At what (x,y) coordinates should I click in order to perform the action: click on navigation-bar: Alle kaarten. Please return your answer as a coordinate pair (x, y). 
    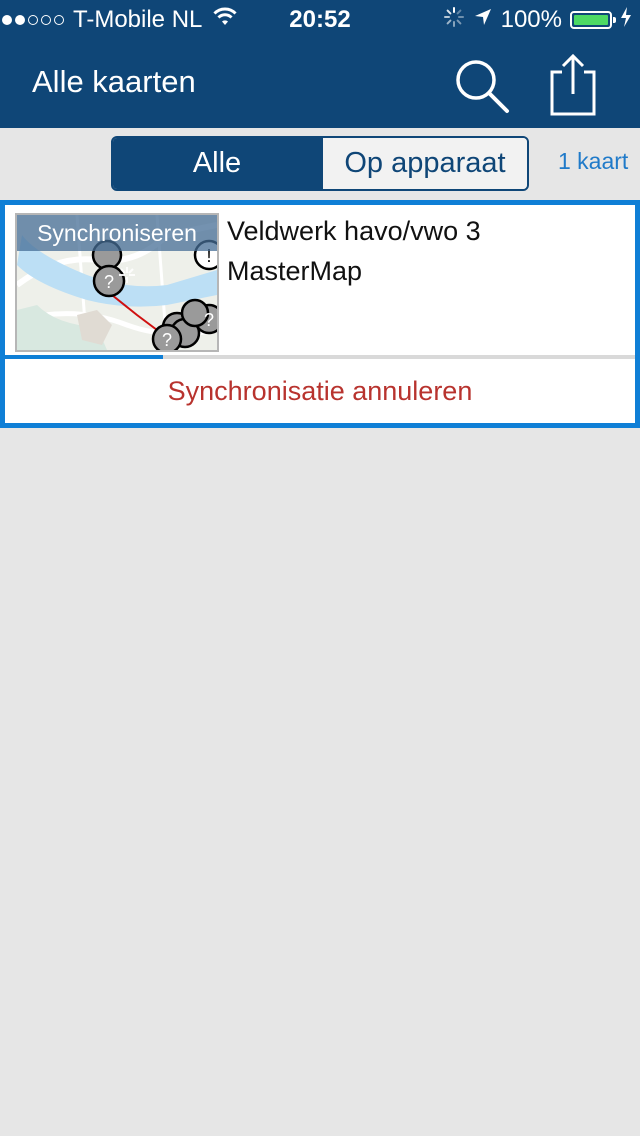
    Looking at the image, I should click on (320, 84).